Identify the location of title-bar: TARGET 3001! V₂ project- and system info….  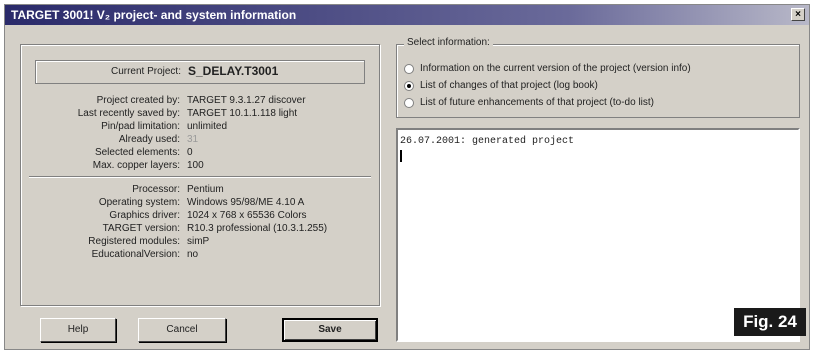
(407, 15).